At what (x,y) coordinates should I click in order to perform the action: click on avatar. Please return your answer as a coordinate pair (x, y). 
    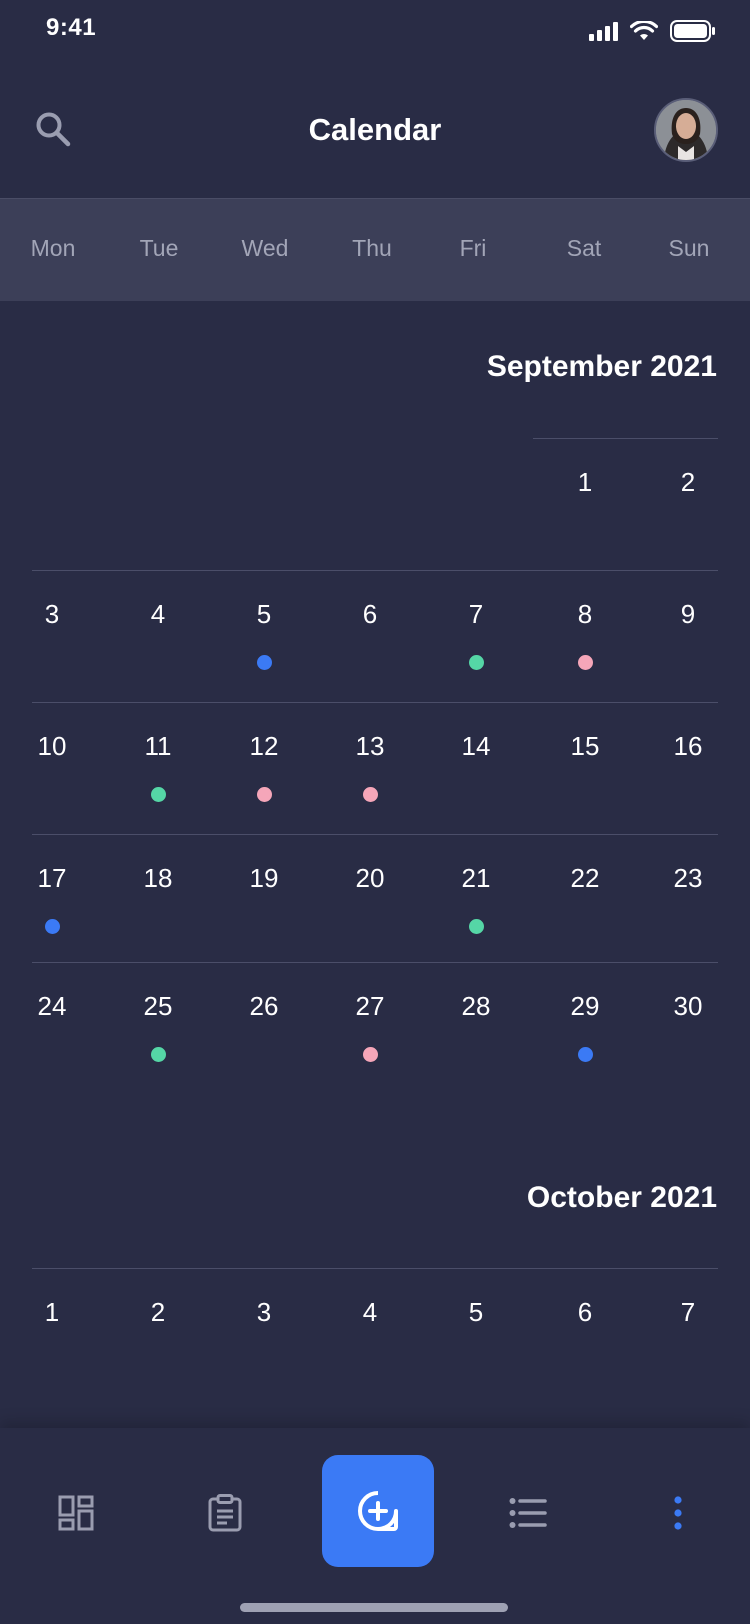
    Looking at the image, I should click on (686, 130).